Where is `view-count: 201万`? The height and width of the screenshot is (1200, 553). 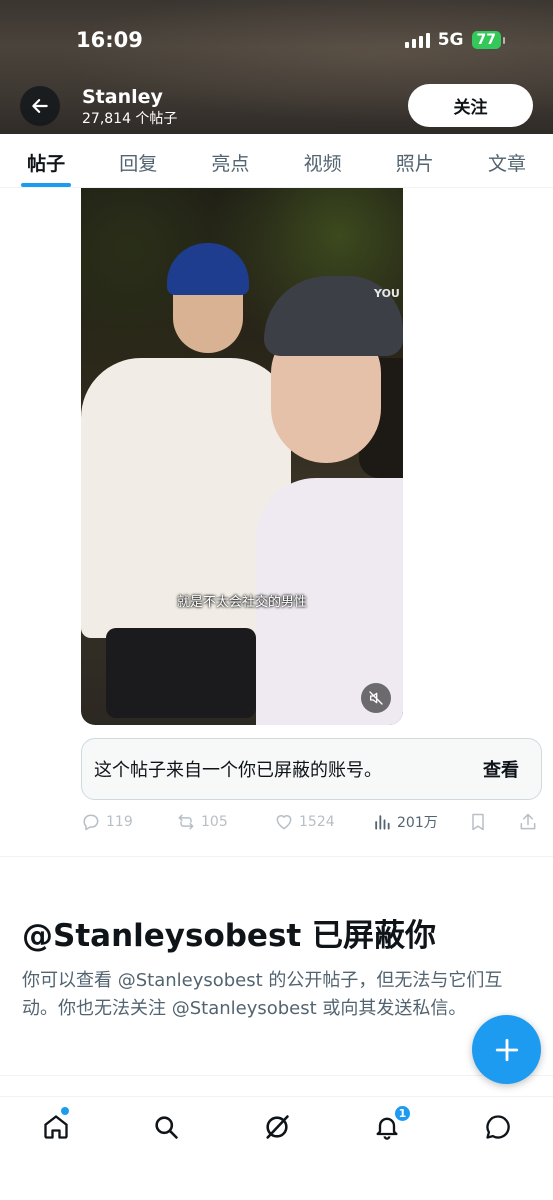 view-count: 201万 is located at coordinates (417, 823).